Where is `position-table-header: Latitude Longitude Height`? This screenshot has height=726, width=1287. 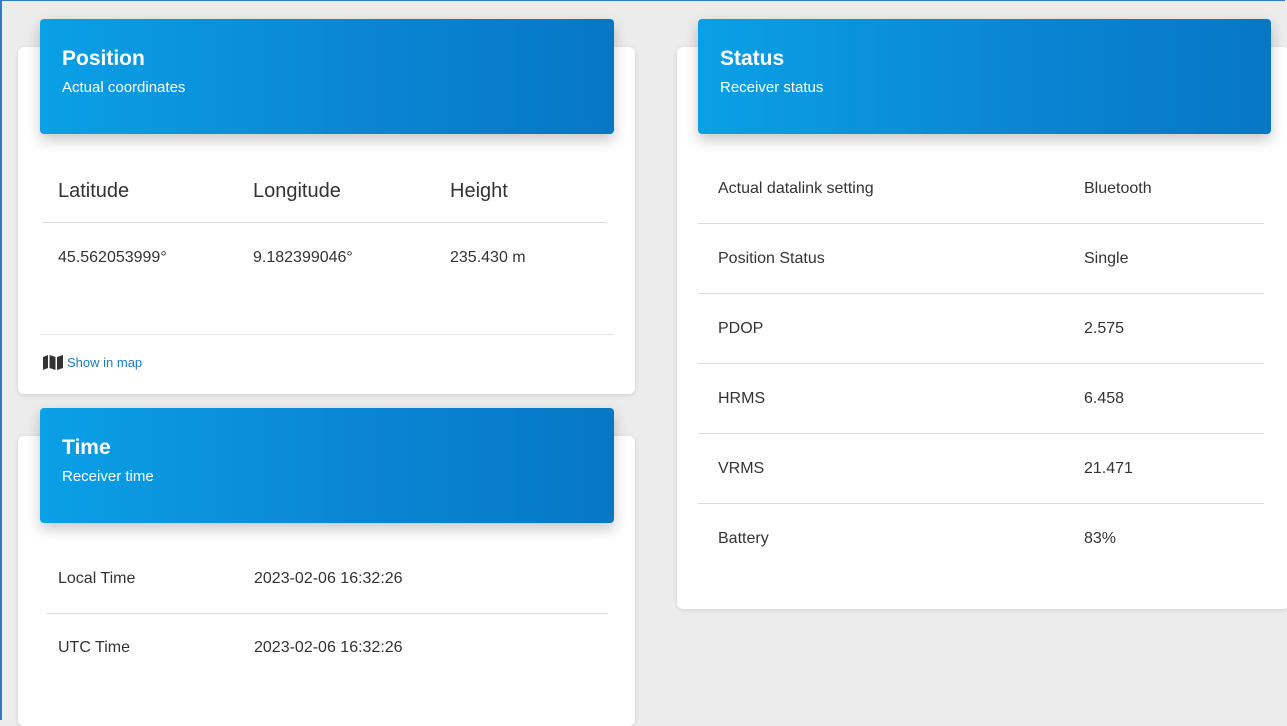
position-table-header: Latitude Longitude Height is located at coordinates (324, 191).